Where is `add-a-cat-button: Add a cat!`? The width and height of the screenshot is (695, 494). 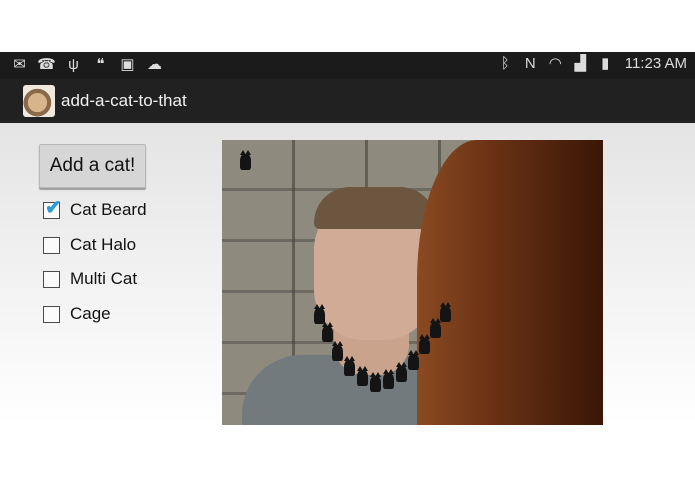
add-a-cat-button: Add a cat! is located at coordinates (92, 166).